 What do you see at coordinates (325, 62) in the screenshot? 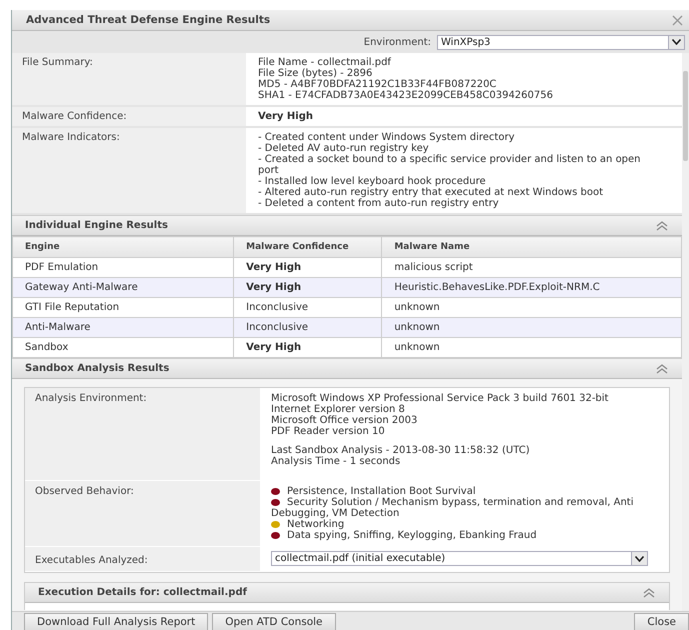
I see `field-value: File Name - collectmail.pdf` at bounding box center [325, 62].